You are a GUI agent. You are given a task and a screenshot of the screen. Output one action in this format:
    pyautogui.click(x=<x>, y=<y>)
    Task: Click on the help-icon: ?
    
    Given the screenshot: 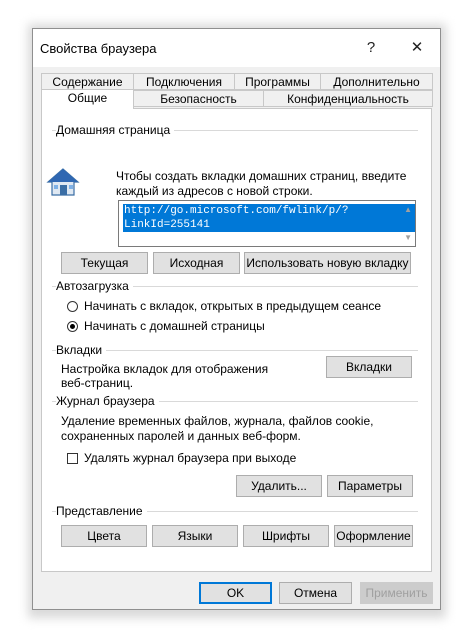 What is the action you would take?
    pyautogui.click(x=371, y=48)
    